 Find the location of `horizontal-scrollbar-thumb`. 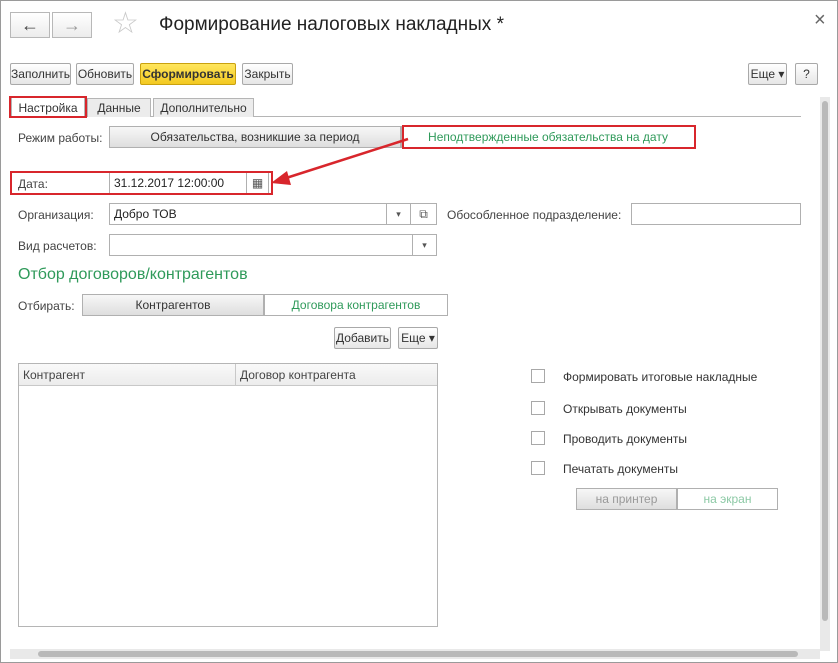

horizontal-scrollbar-thumb is located at coordinates (418, 654).